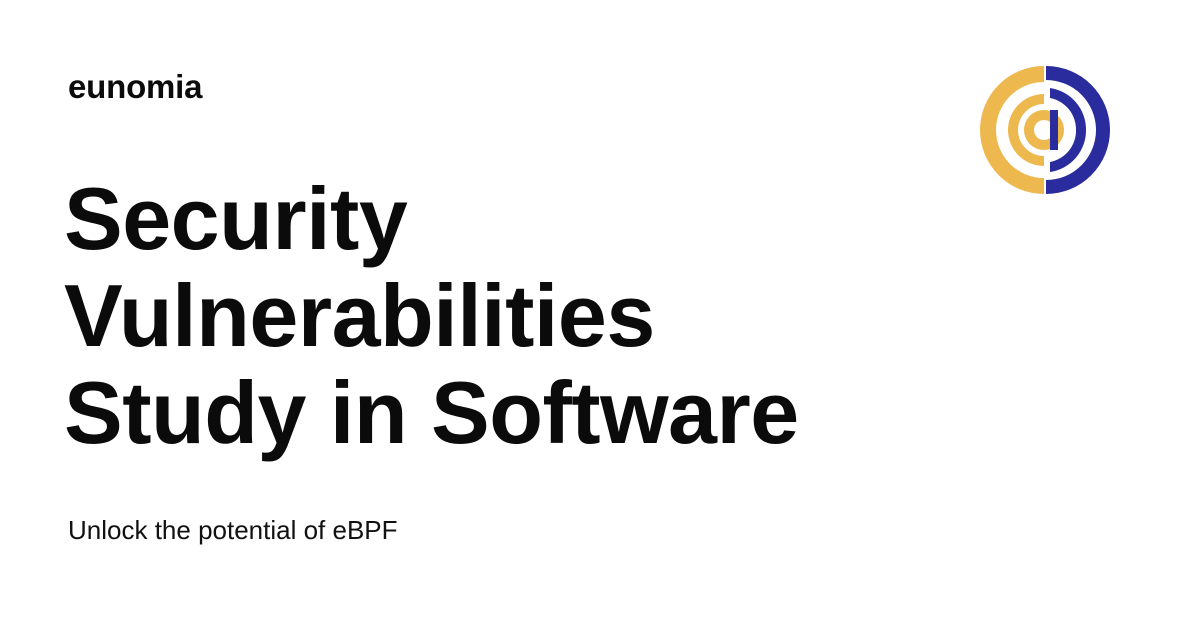 Image resolution: width=1200 pixels, height=630 pixels. Describe the element at coordinates (236, 218) in the screenshot. I see `title-line-1: Security` at that location.